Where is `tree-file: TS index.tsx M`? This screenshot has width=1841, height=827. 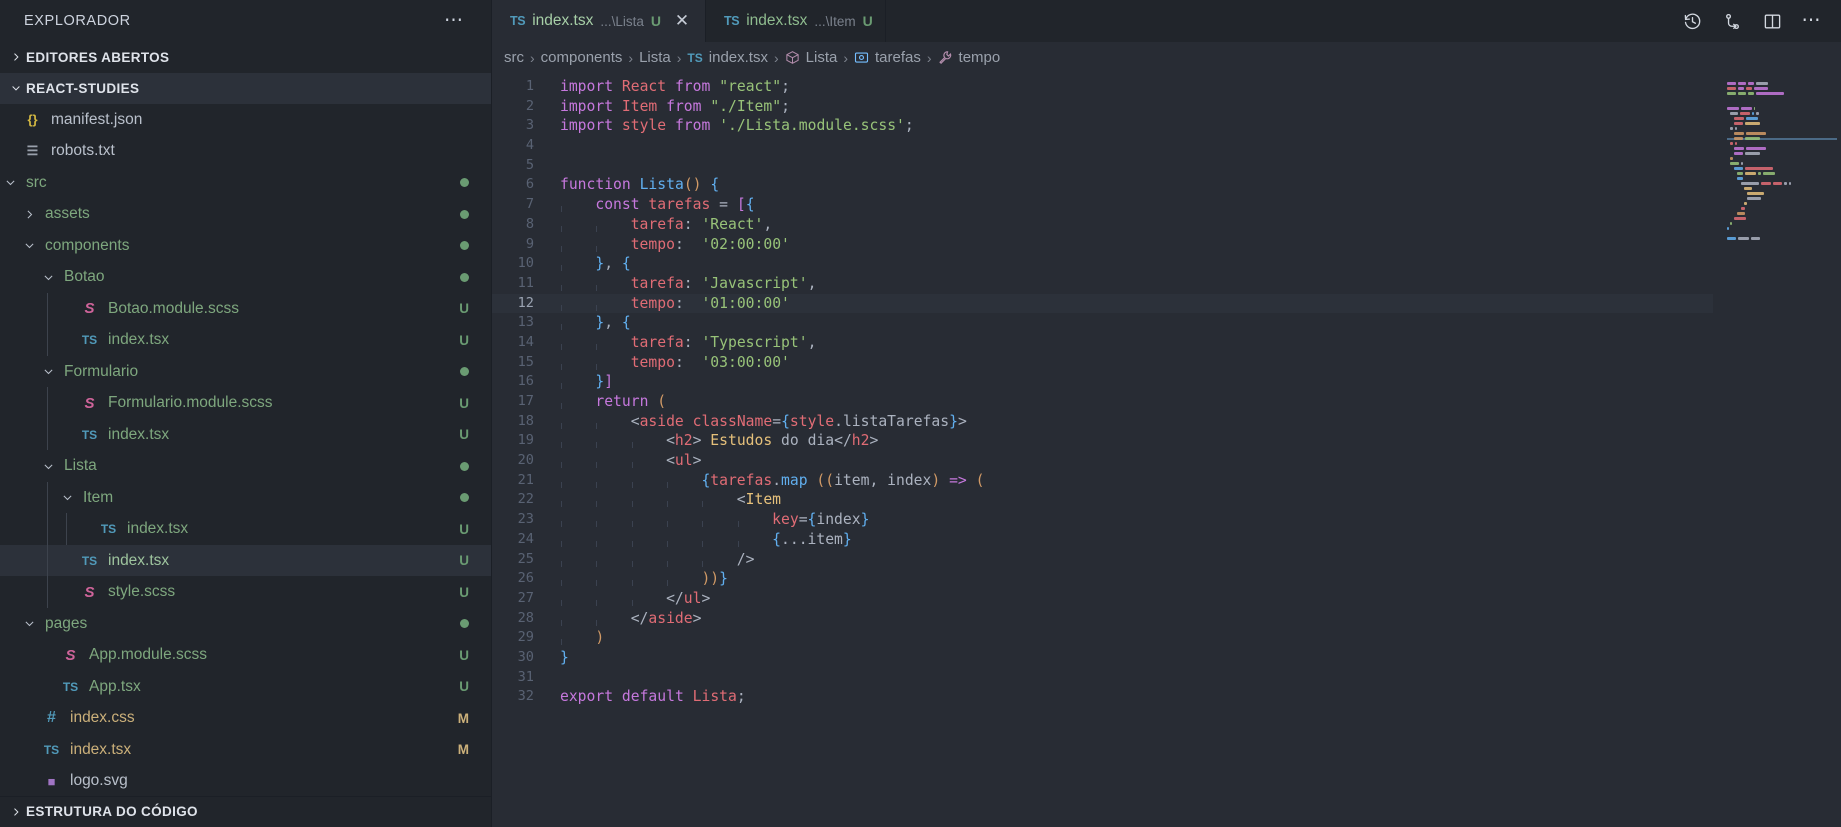 tree-file: TS index.tsx M is located at coordinates (245, 750).